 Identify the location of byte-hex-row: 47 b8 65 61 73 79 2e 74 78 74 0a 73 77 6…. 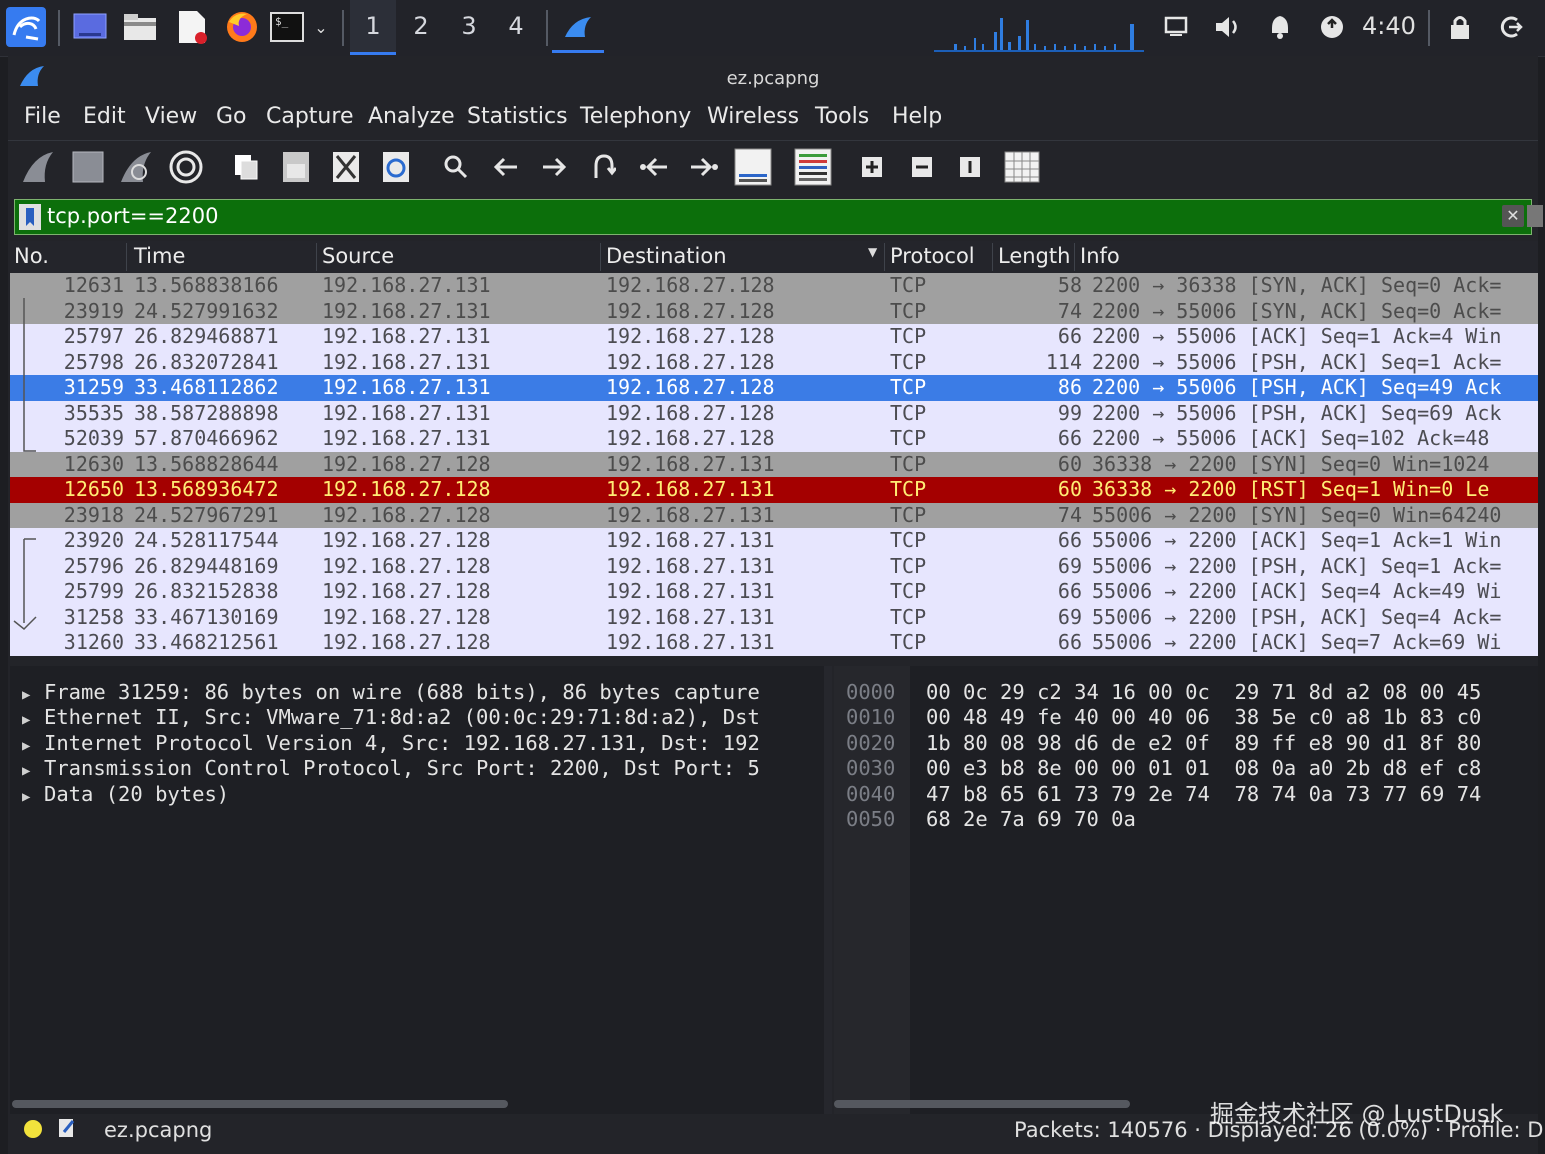
(1203, 794).